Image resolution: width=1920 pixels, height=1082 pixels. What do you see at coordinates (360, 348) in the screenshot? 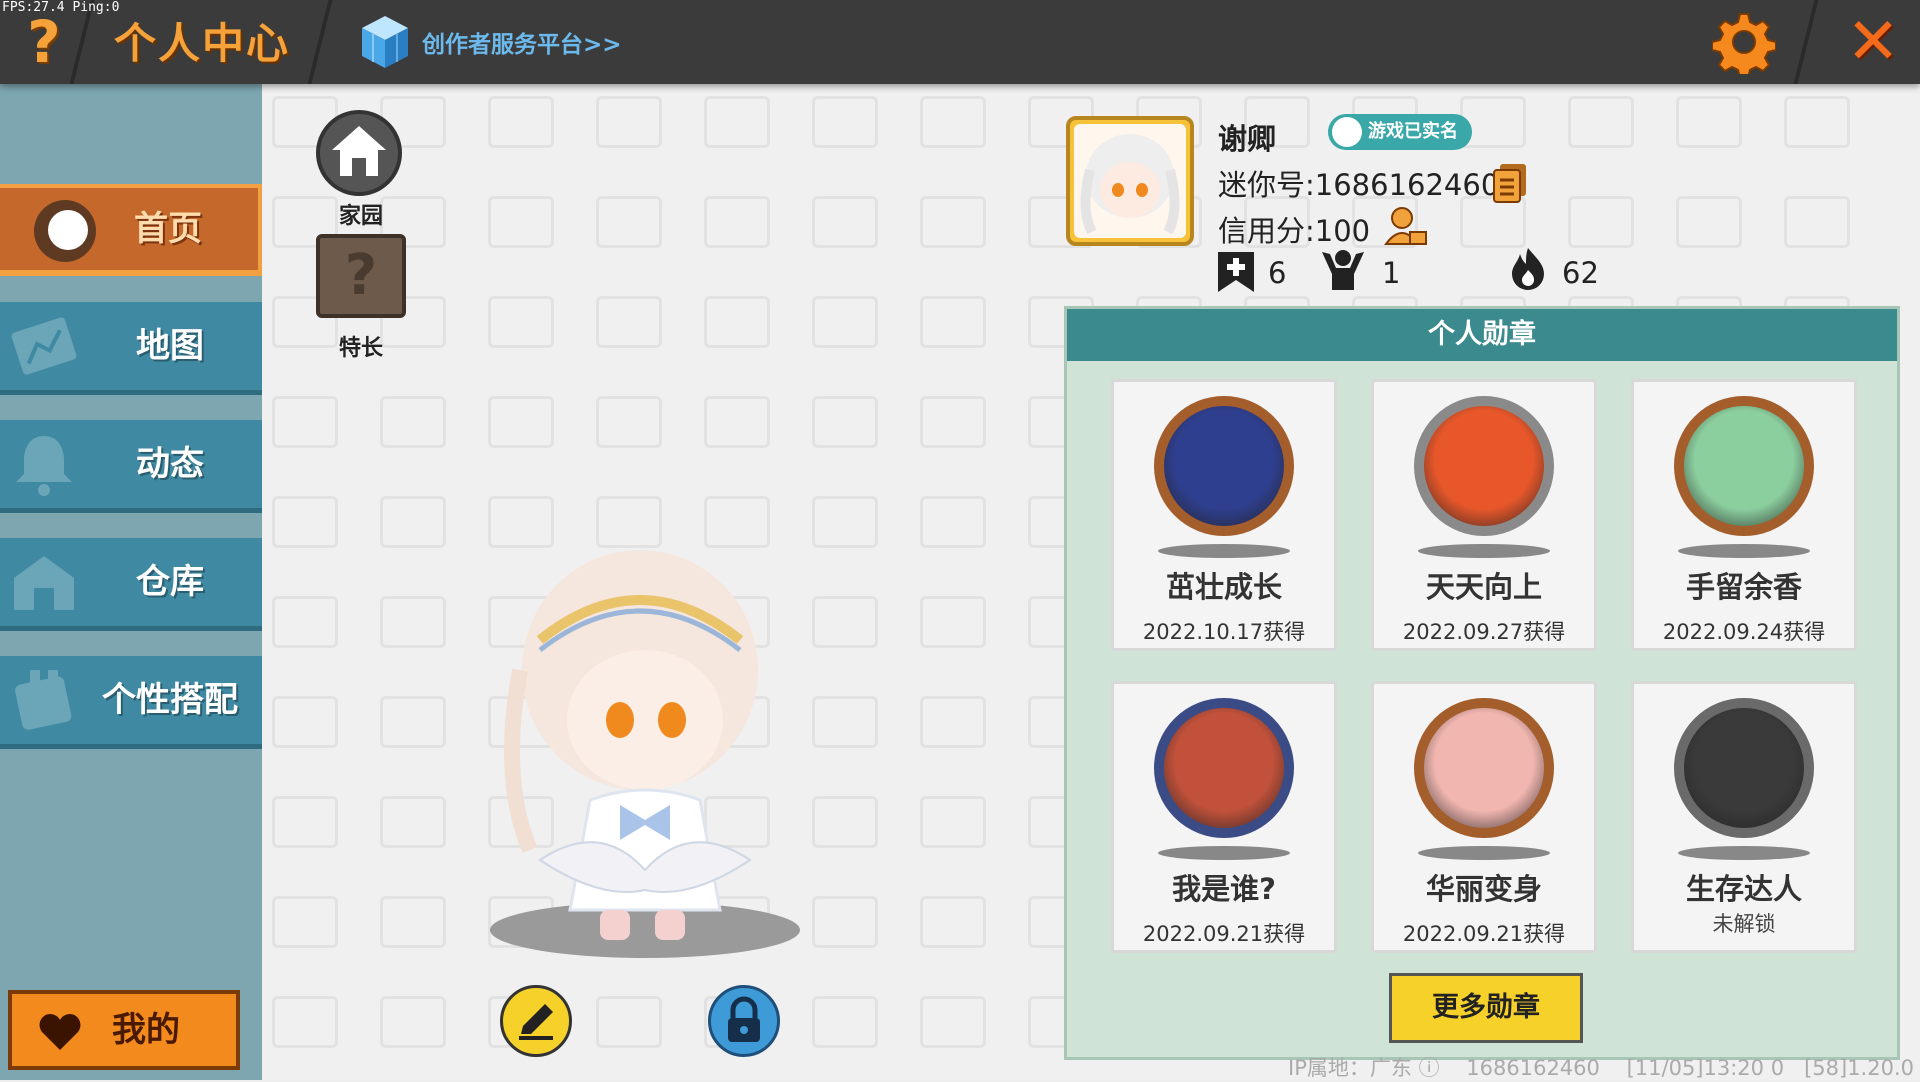
I see `skill-label: 特长` at bounding box center [360, 348].